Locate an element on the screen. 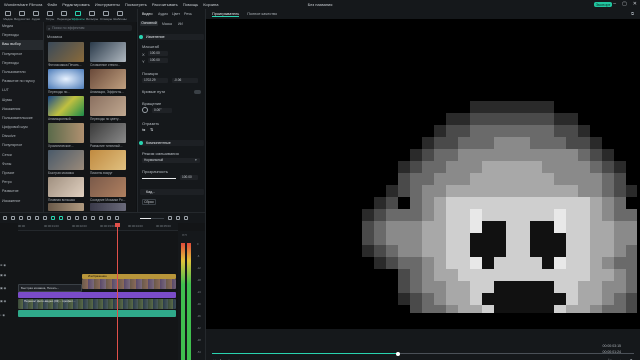  tab-color: Цвет is located at coordinates (176, 14).